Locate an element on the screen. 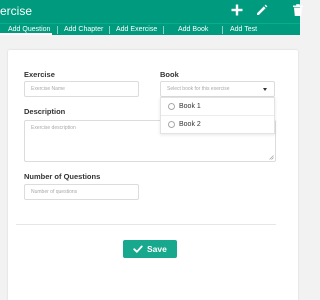  tab-add-chapter: Add Chapter is located at coordinates (83, 29).